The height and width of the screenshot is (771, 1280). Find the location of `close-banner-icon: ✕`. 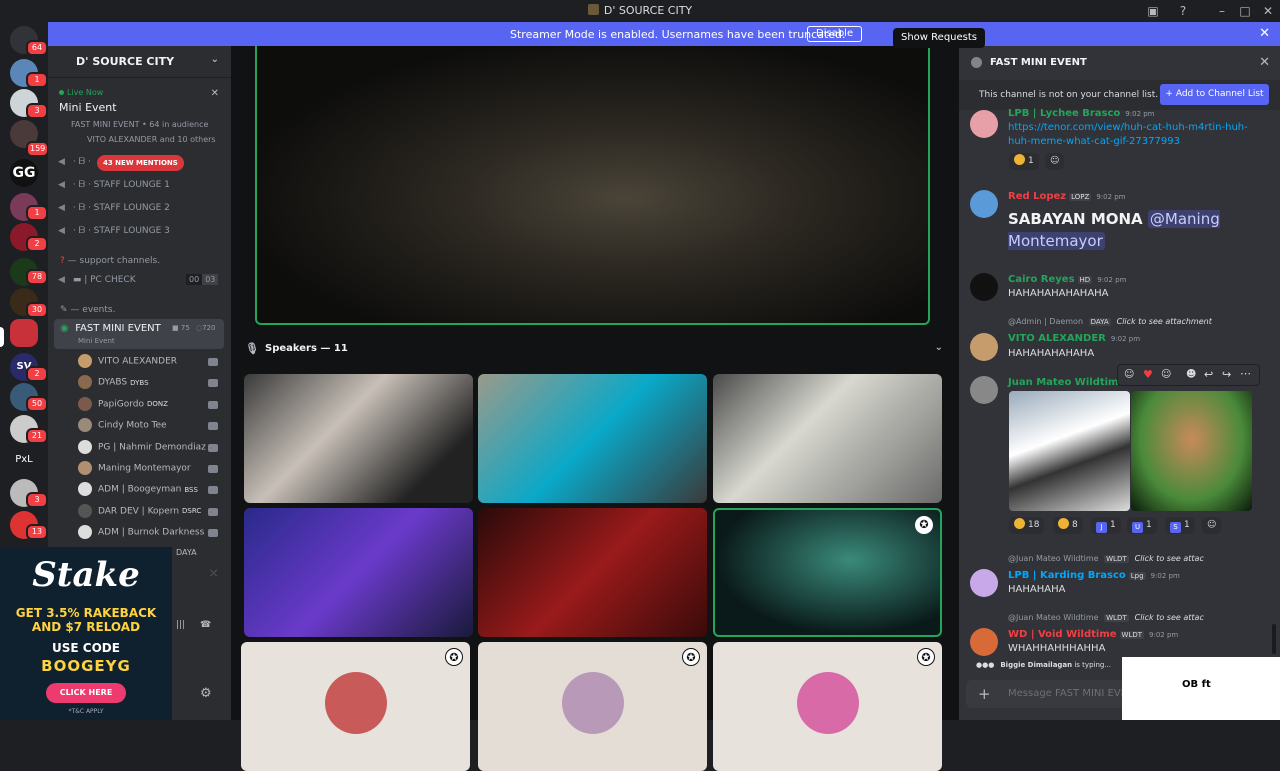

close-banner-icon: ✕ is located at coordinates (1264, 33).